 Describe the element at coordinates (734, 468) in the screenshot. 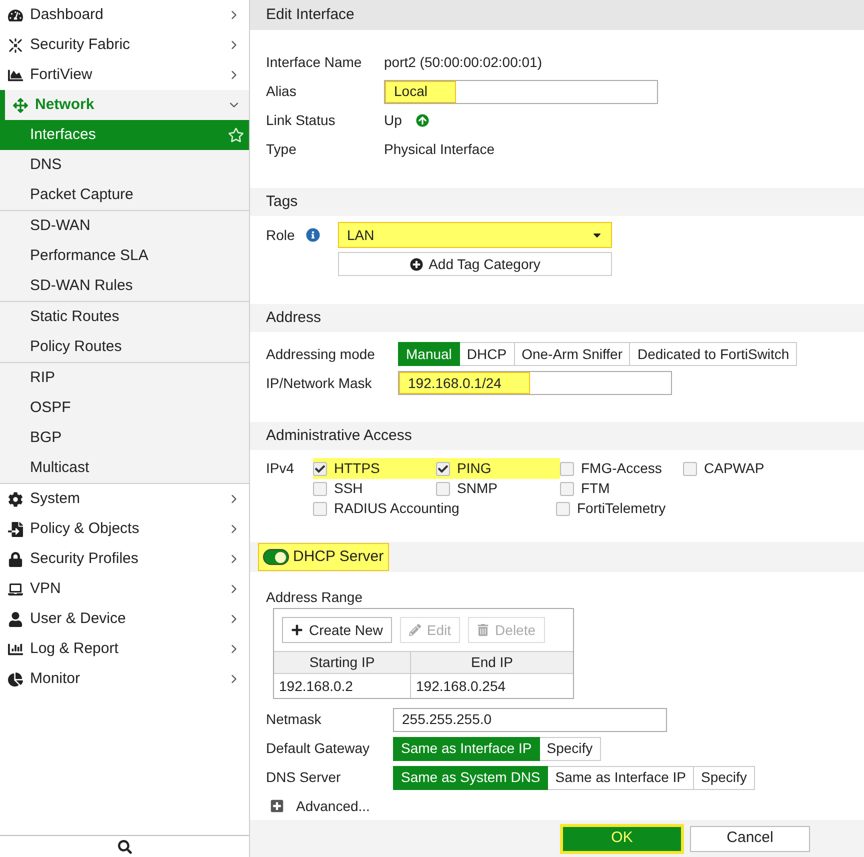

I see `checkbox-label: CAPWAP` at that location.